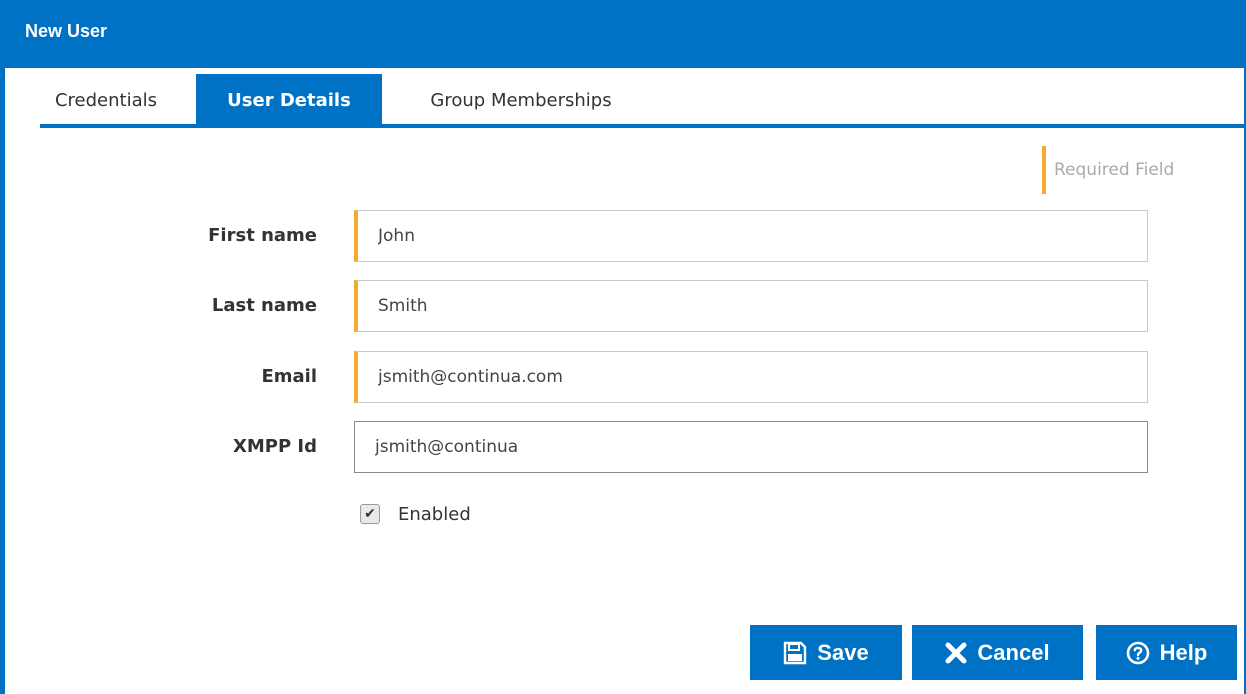 The width and height of the screenshot is (1246, 694). Describe the element at coordinates (751, 306) in the screenshot. I see `last-name-field` at that location.